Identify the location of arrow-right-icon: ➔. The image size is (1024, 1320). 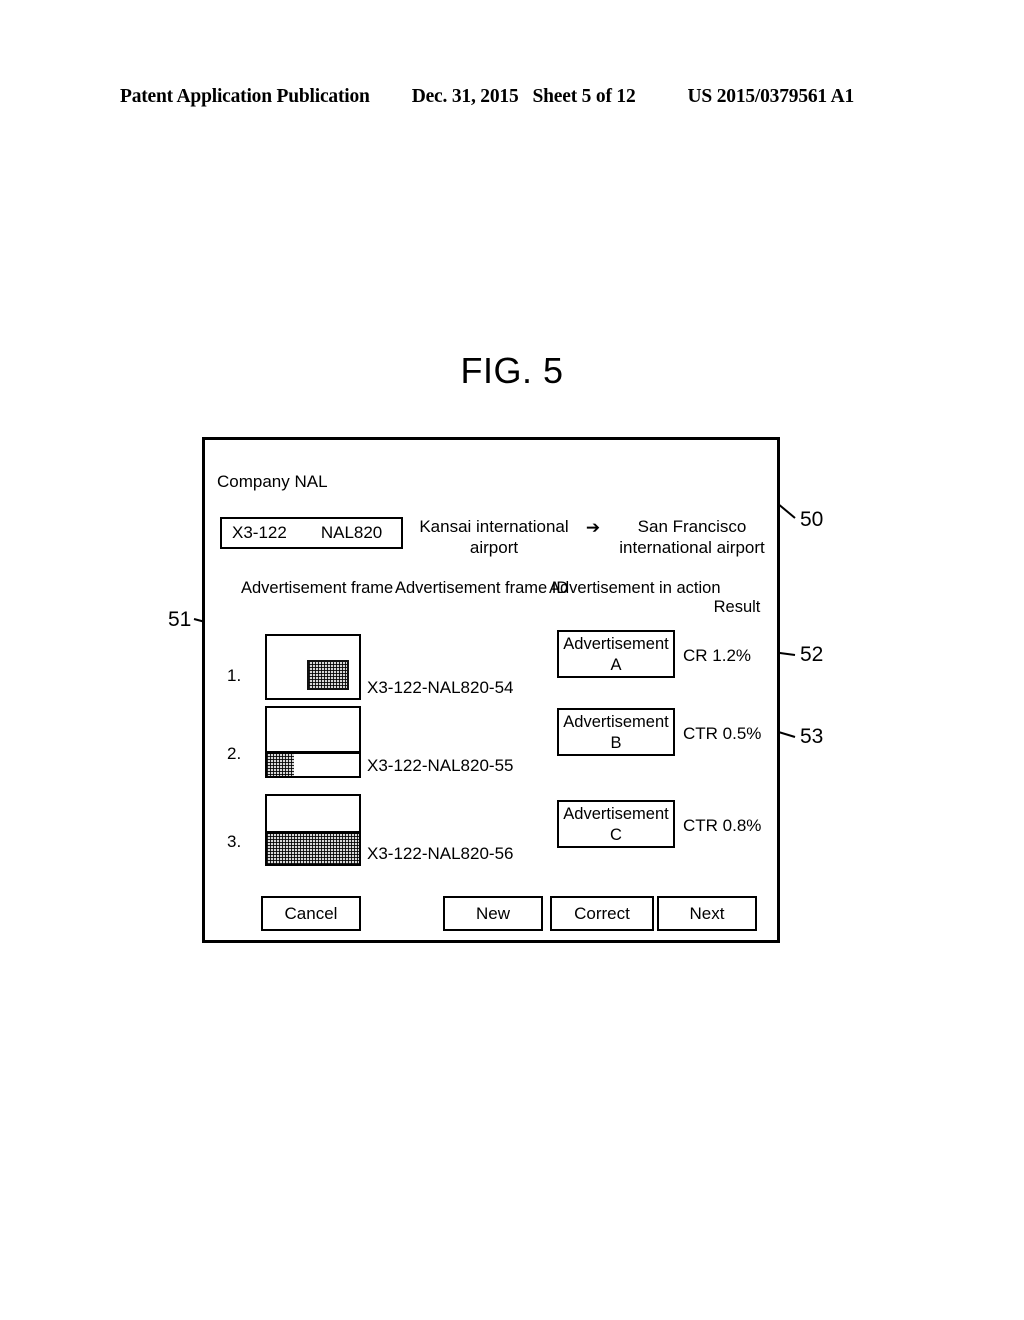
(593, 527).